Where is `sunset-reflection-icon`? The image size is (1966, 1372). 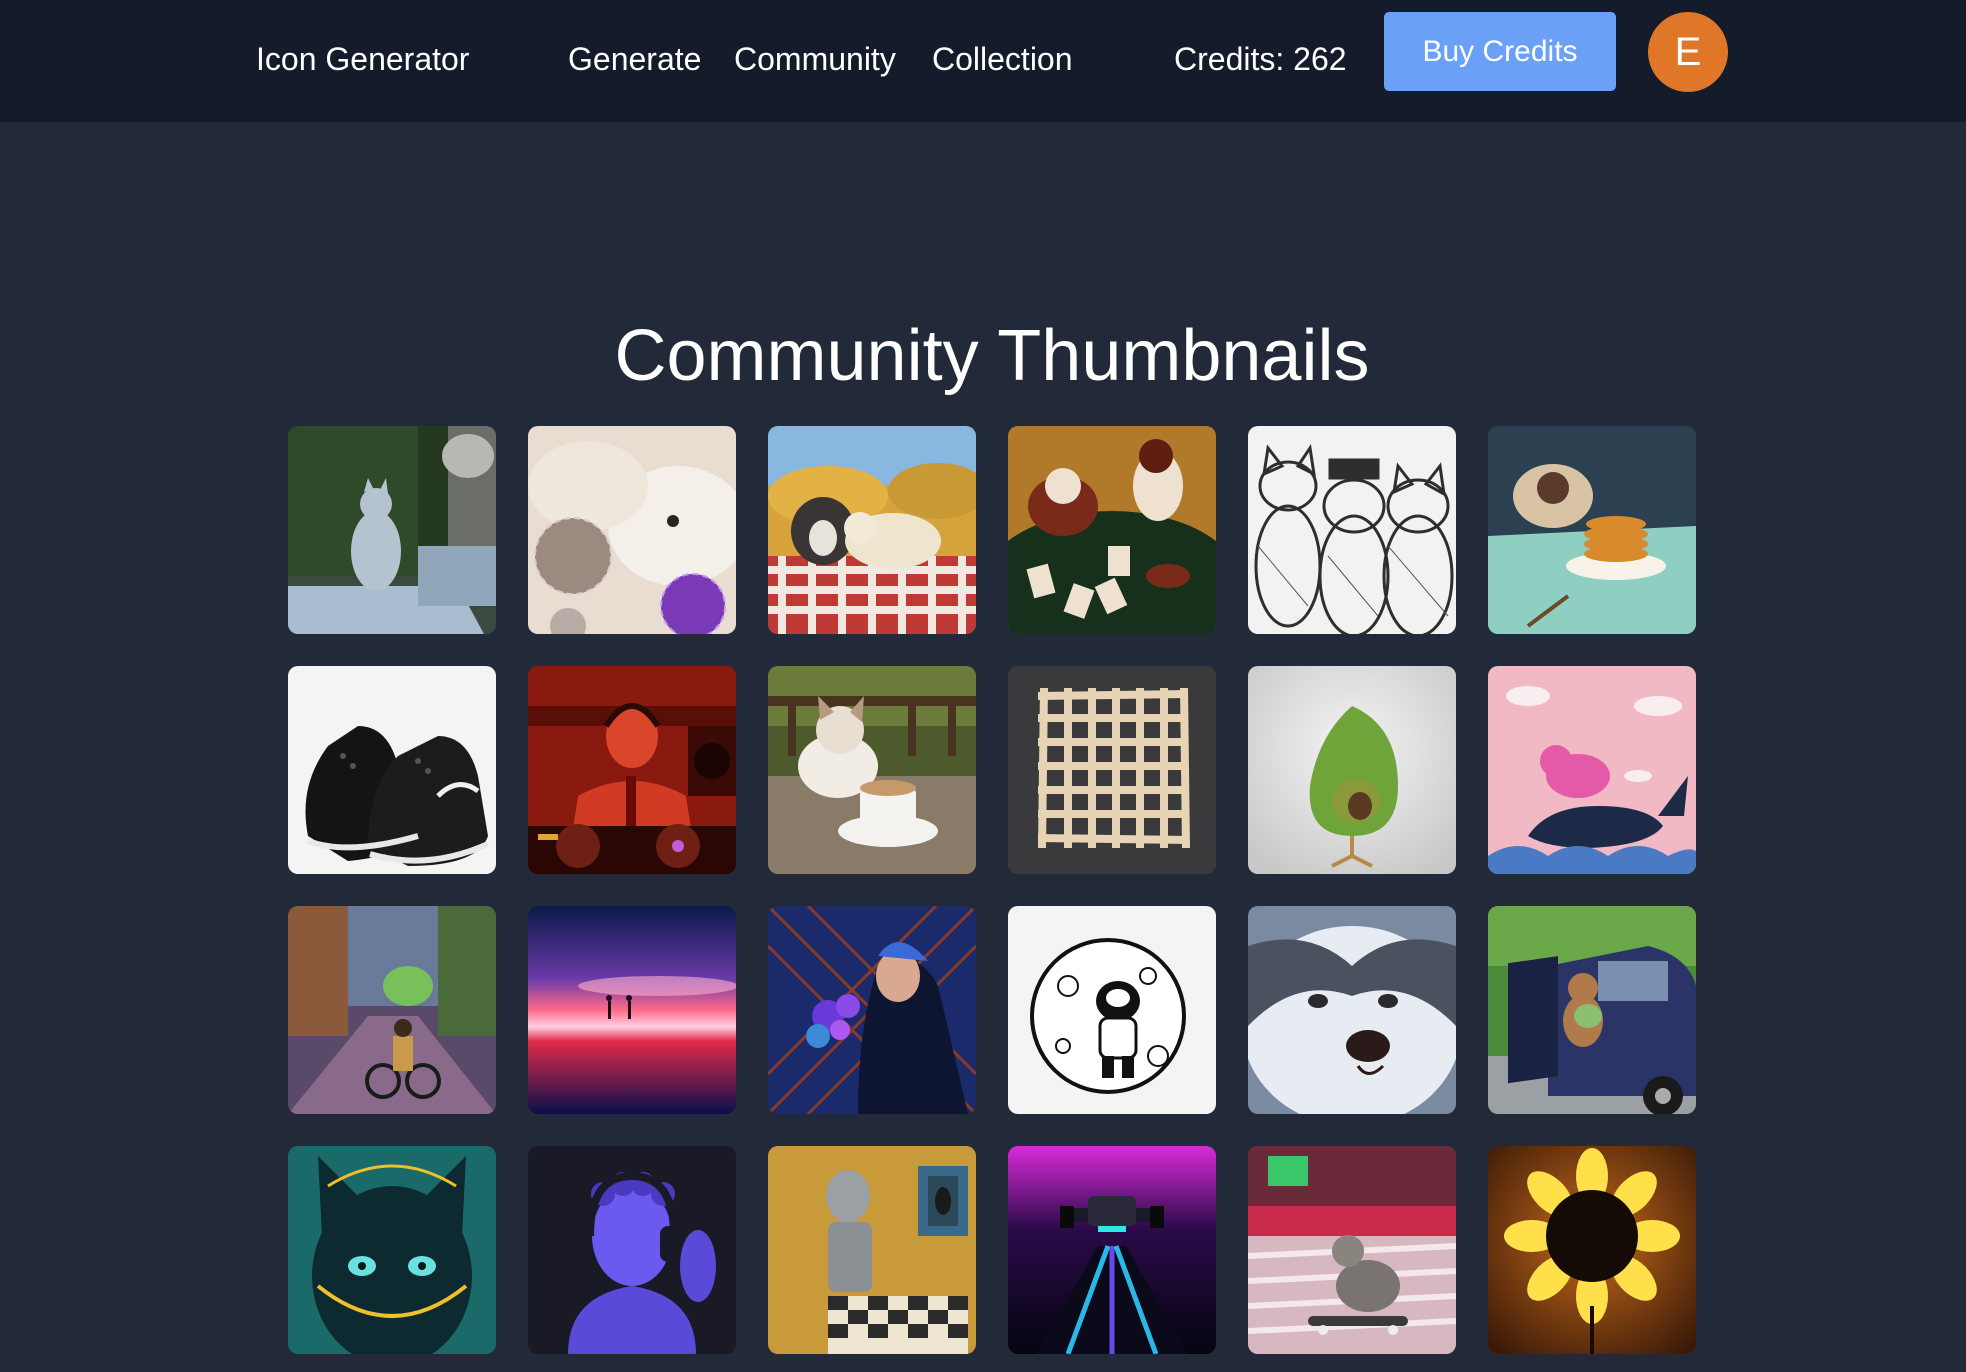 sunset-reflection-icon is located at coordinates (632, 1010).